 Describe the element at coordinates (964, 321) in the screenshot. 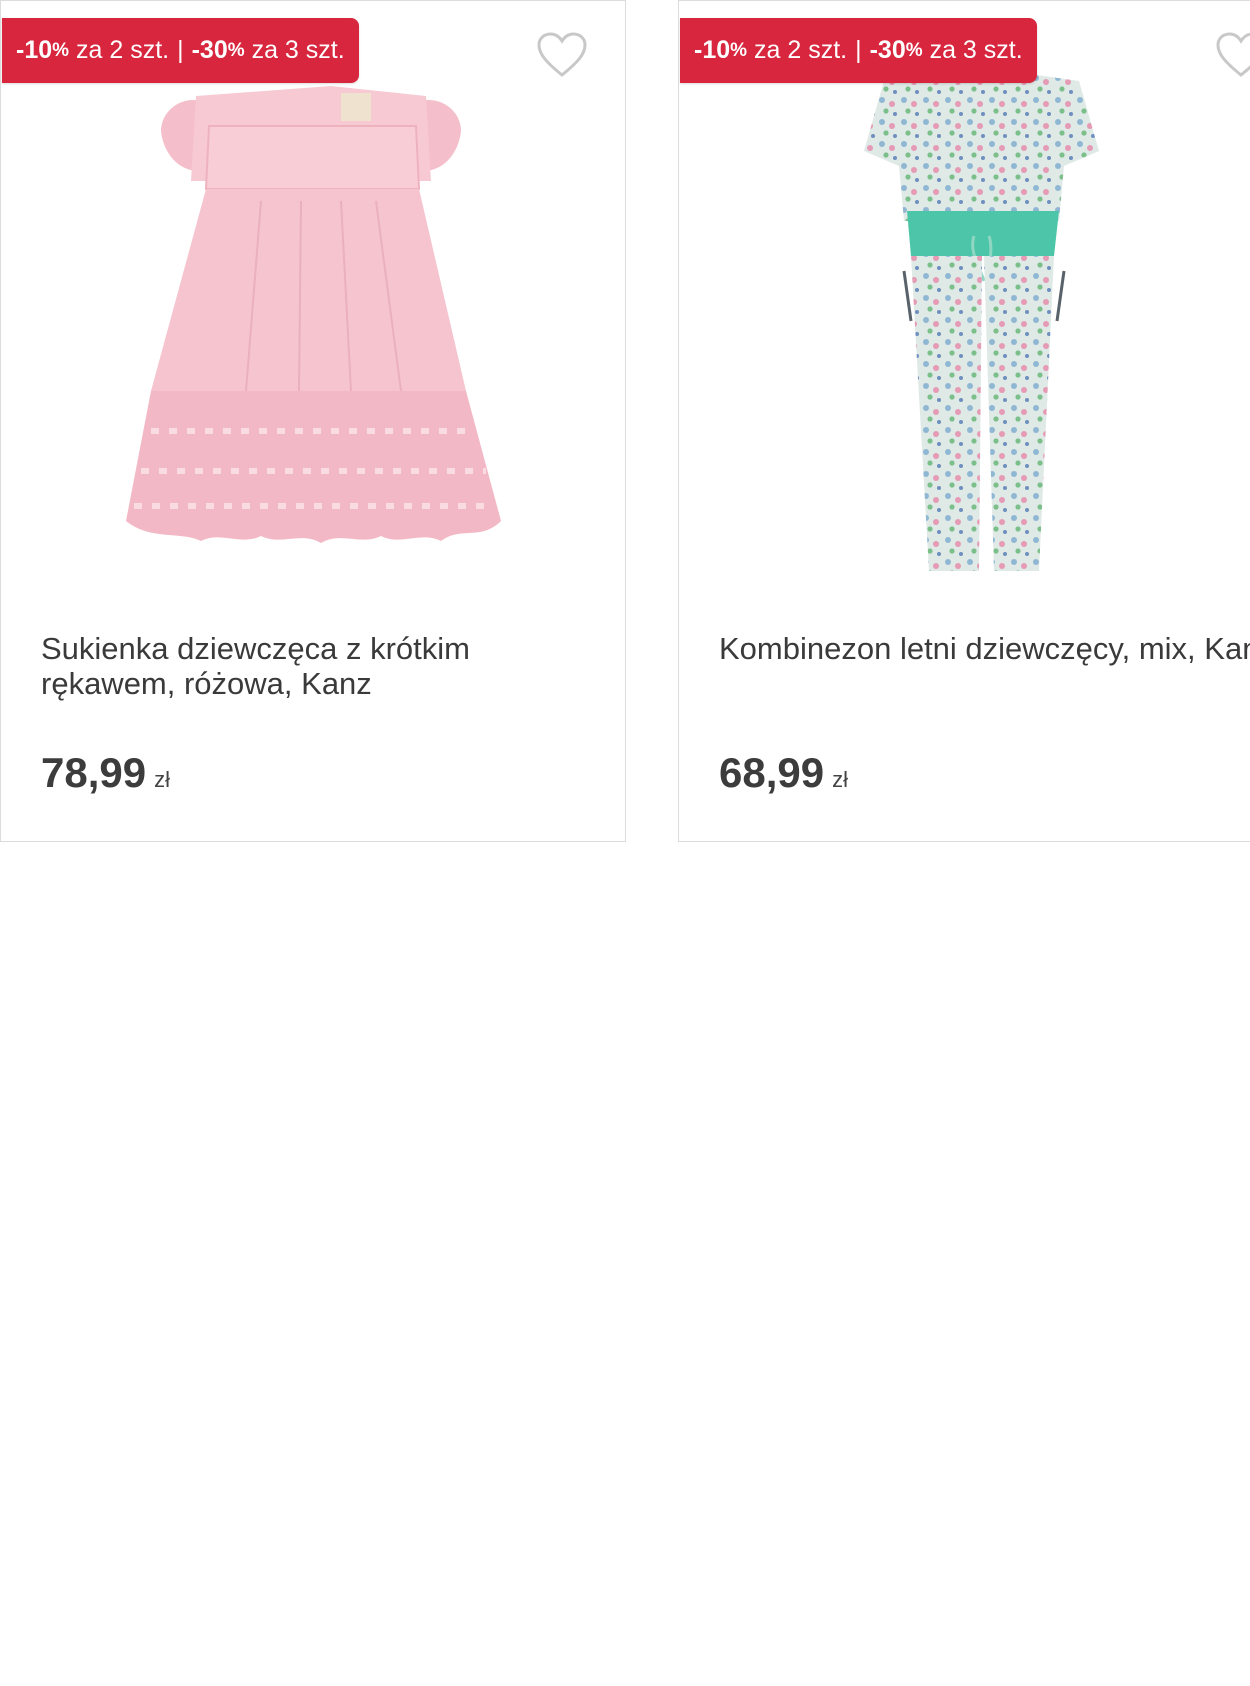

I see `product-image-floral-jumpsuit` at that location.